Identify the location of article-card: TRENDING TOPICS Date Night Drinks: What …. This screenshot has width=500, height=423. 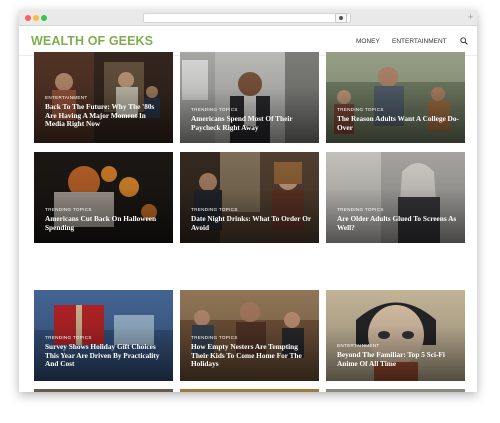
(249, 197).